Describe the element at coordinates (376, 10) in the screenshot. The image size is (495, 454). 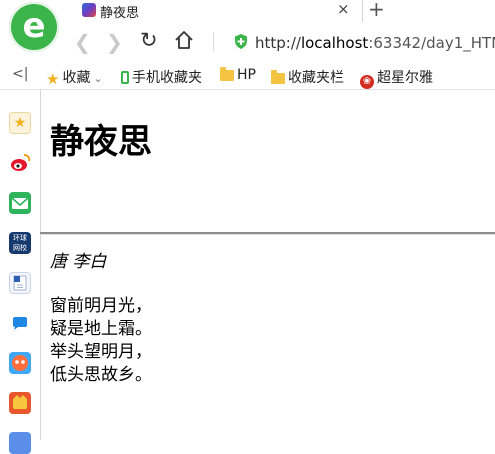
I see `new-tab-button: +` at that location.